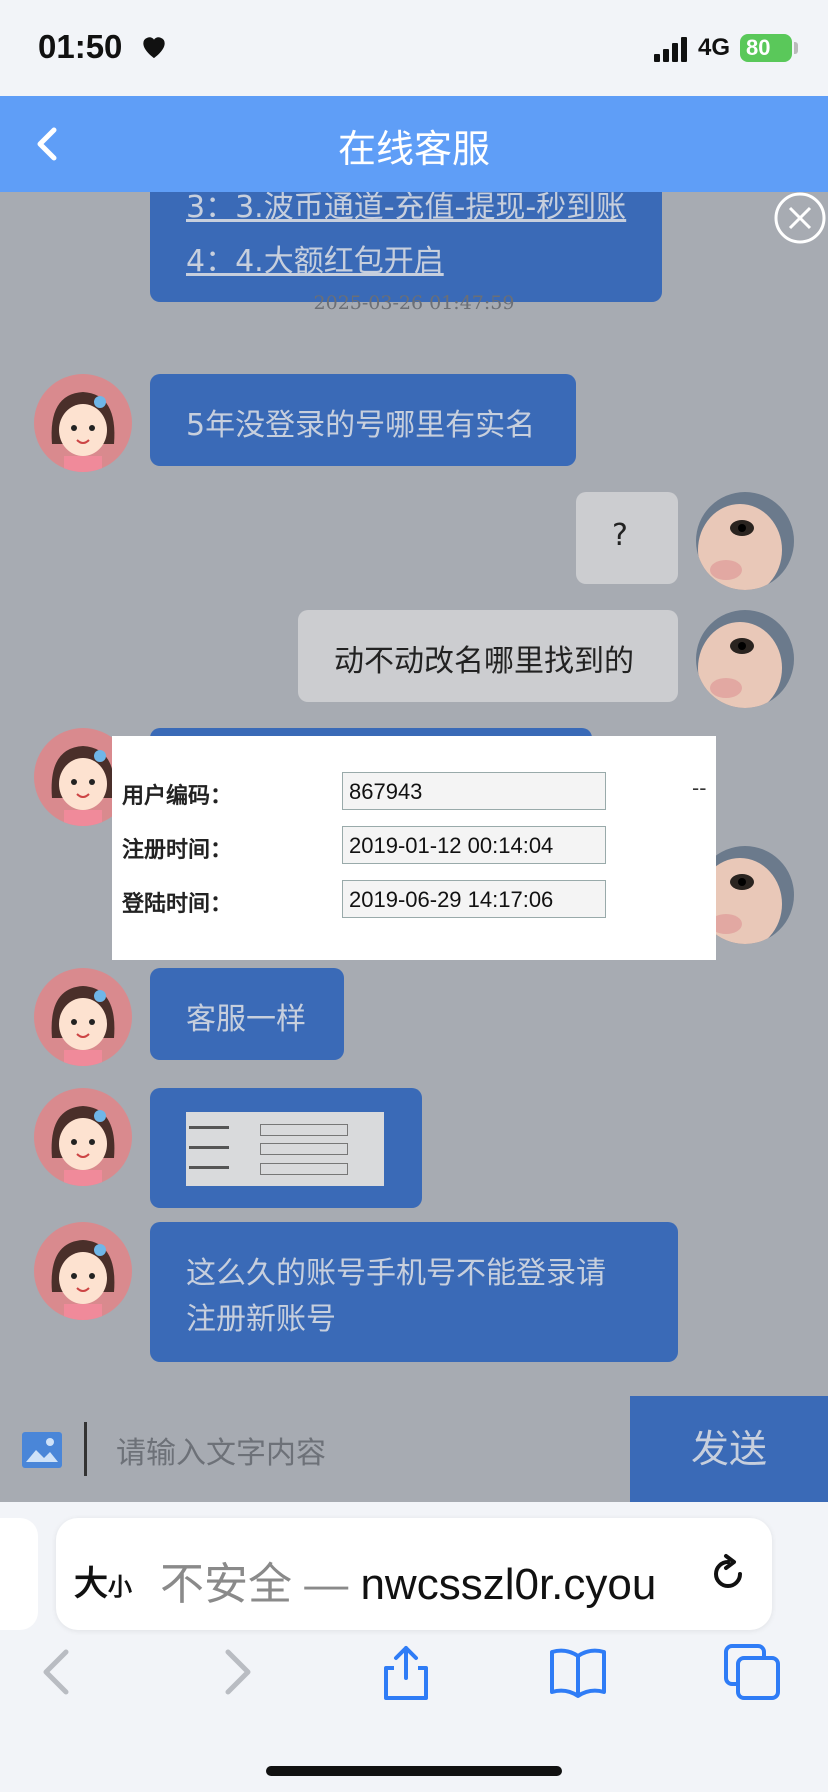  I want to click on message-text: 注册新账号, so click(261, 1319).